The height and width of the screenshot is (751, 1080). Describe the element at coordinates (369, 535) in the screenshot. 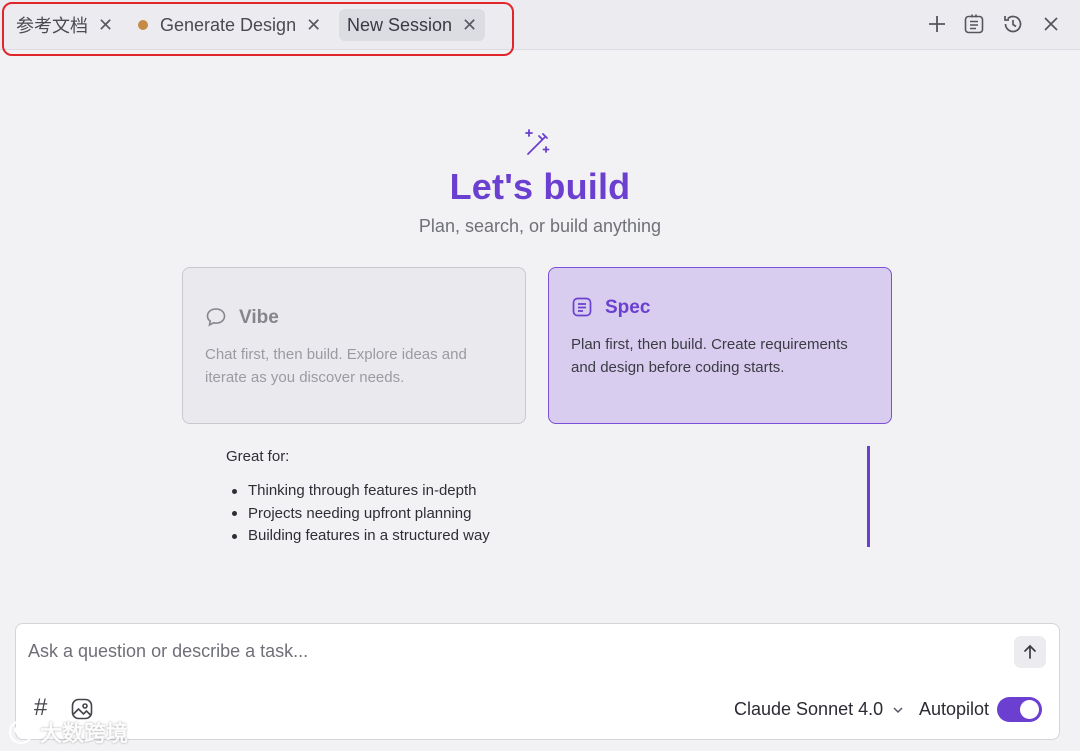

I see `list-item-text: Building features in a structured way` at that location.